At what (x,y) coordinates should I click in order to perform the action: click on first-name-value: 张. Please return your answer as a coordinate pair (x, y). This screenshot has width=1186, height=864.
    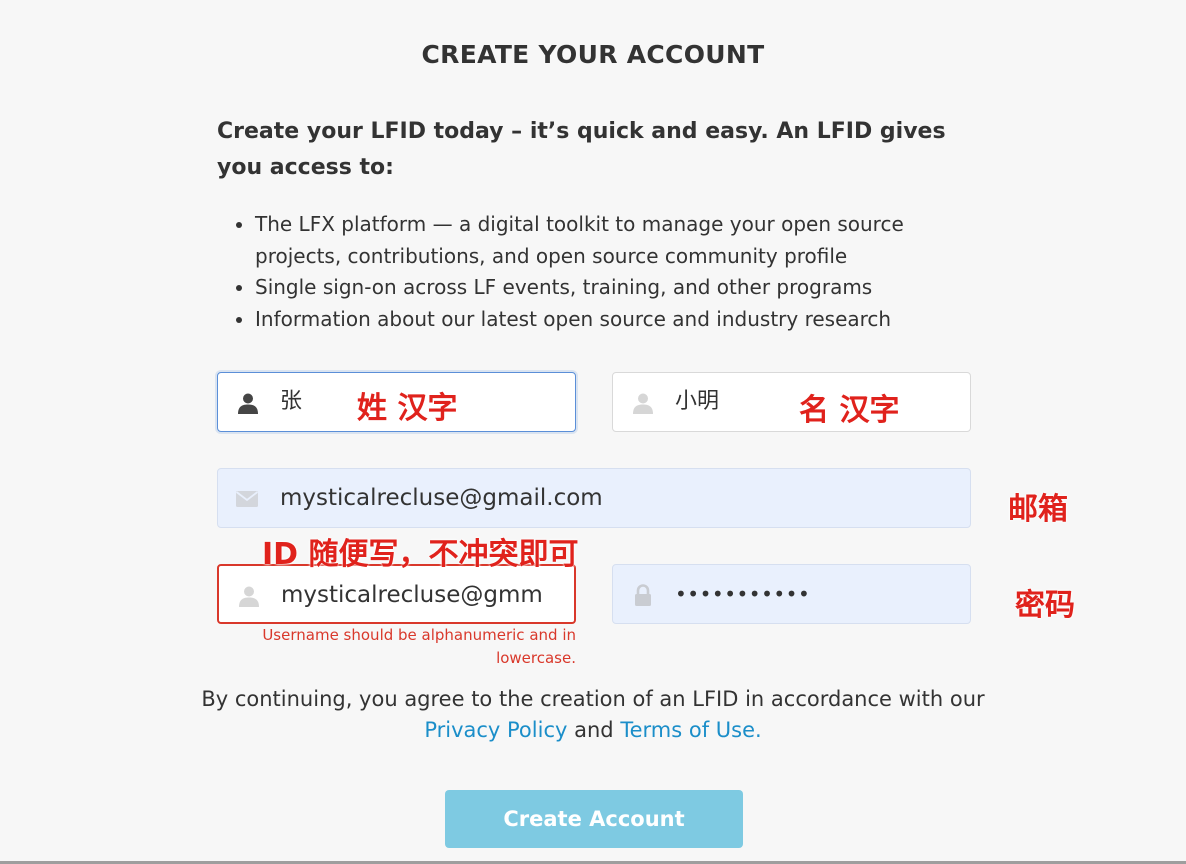
    Looking at the image, I should click on (291, 401).